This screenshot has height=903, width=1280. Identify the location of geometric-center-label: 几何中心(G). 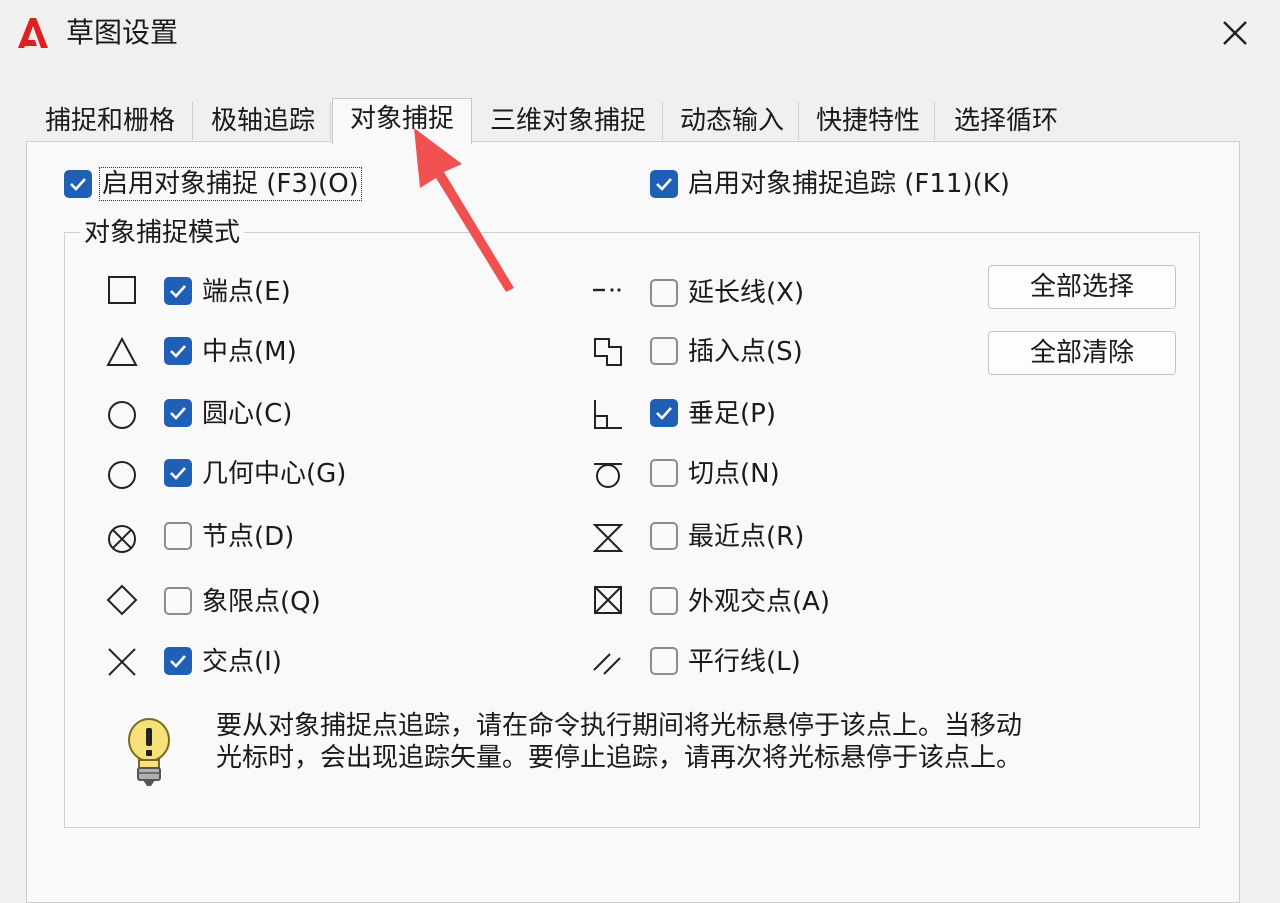
(274, 474).